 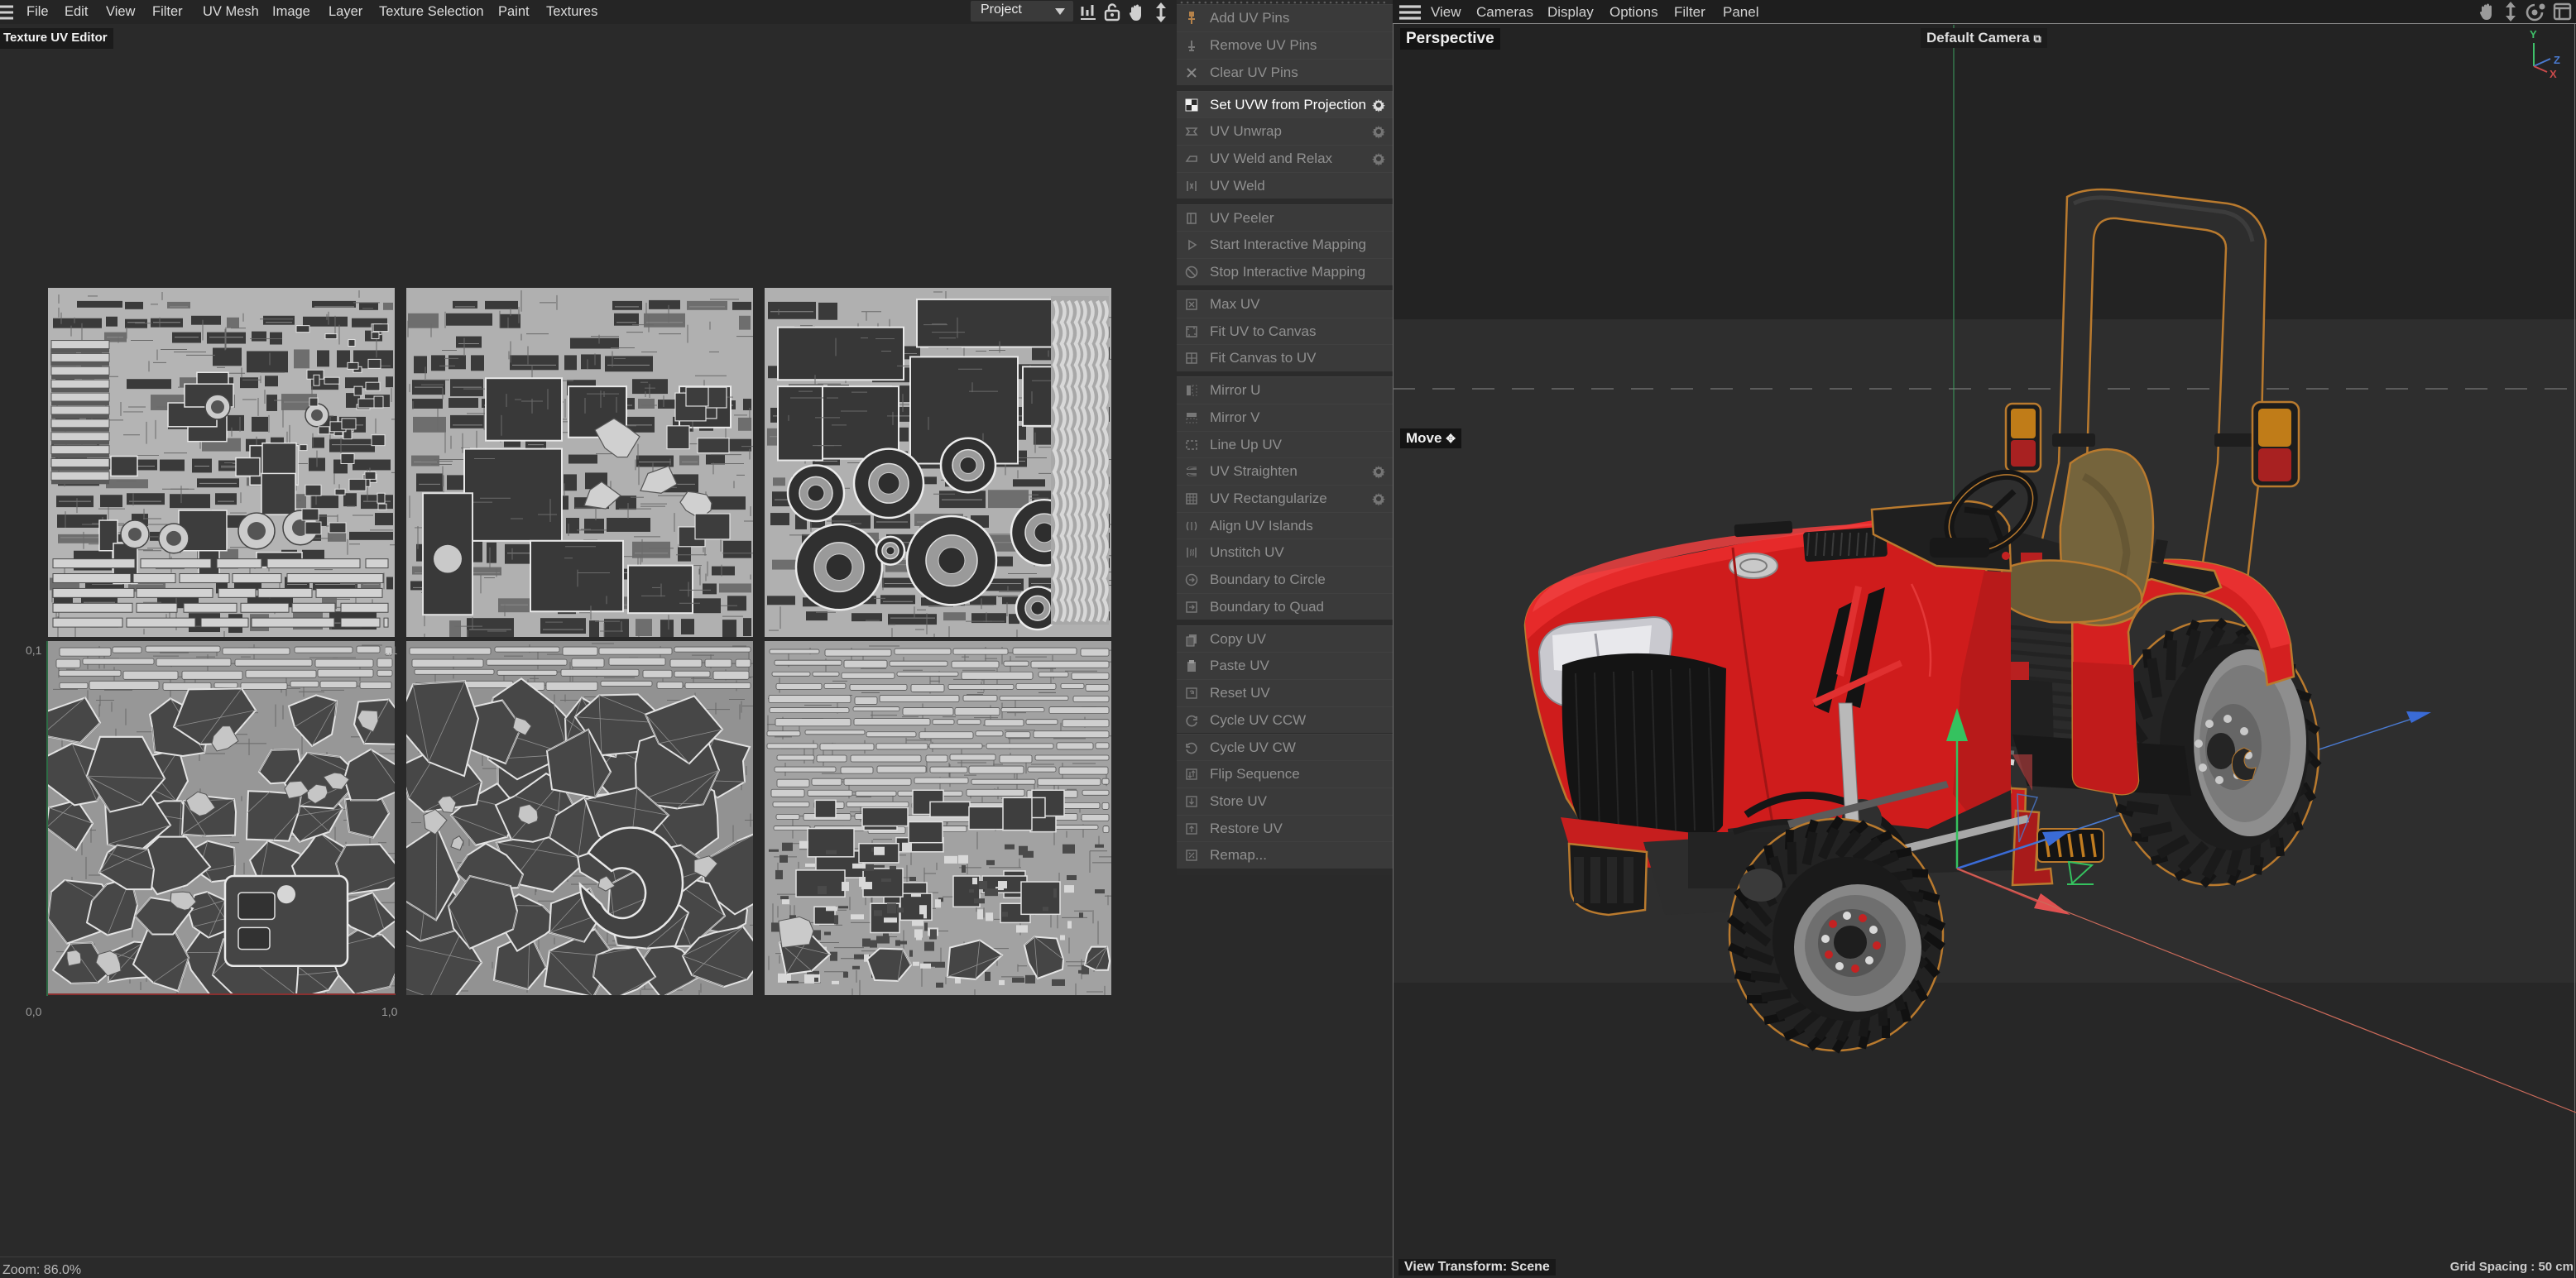 What do you see at coordinates (2534, 34) in the screenshot?
I see `svg-text: Y` at bounding box center [2534, 34].